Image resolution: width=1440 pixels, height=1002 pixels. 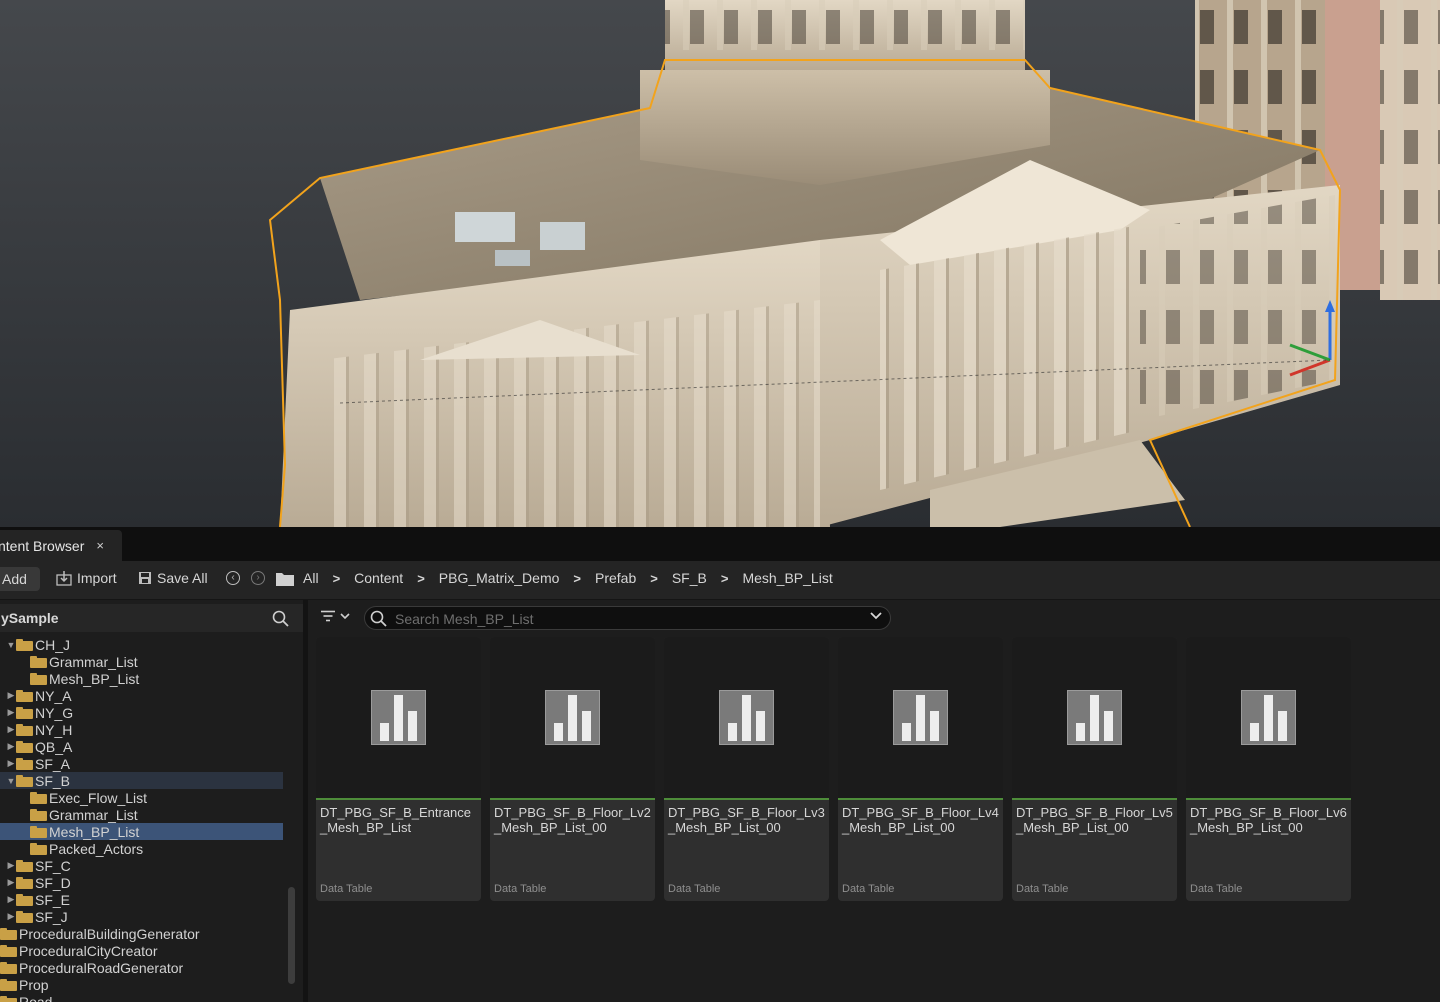 What do you see at coordinates (144, 882) in the screenshot?
I see `tree-item-sf-d: ▶ SF_D` at bounding box center [144, 882].